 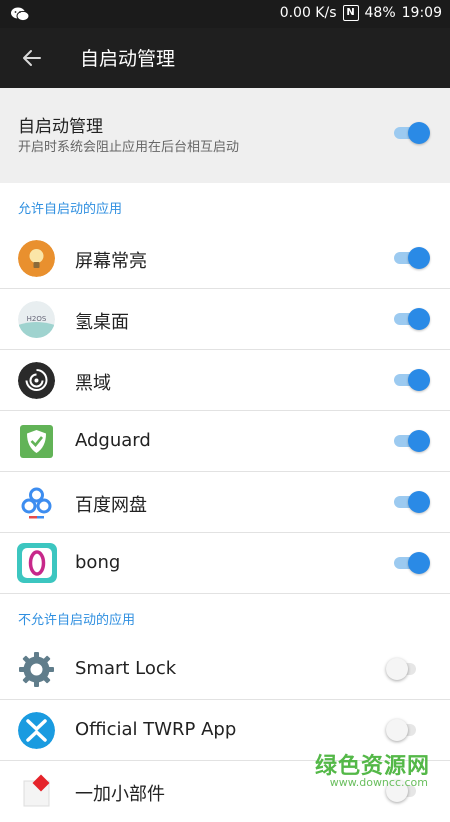 I want to click on nfc-icon: N, so click(x=350, y=13).